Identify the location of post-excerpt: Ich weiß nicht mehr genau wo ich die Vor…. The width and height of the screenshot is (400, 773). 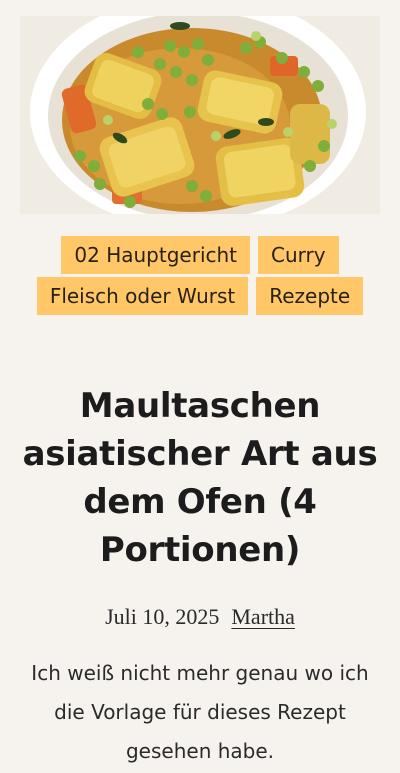
(200, 712).